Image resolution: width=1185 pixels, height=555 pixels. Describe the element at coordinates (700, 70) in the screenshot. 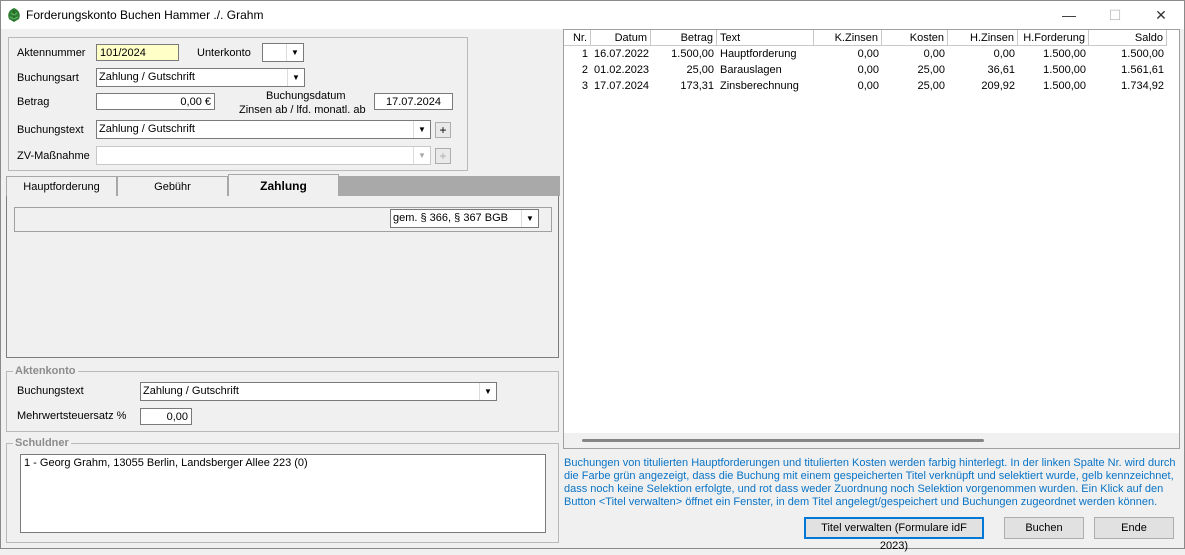

I see `cell-betrag: 25,00` at that location.